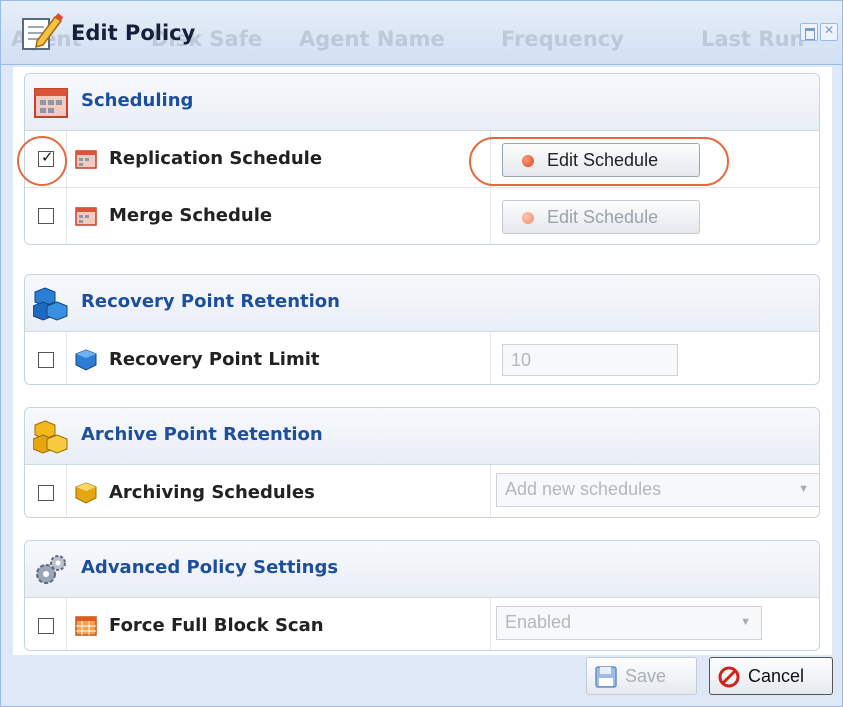 The width and height of the screenshot is (843, 707). What do you see at coordinates (216, 625) in the screenshot?
I see `force-full-block-scan-label: Force Full Block Scan` at bounding box center [216, 625].